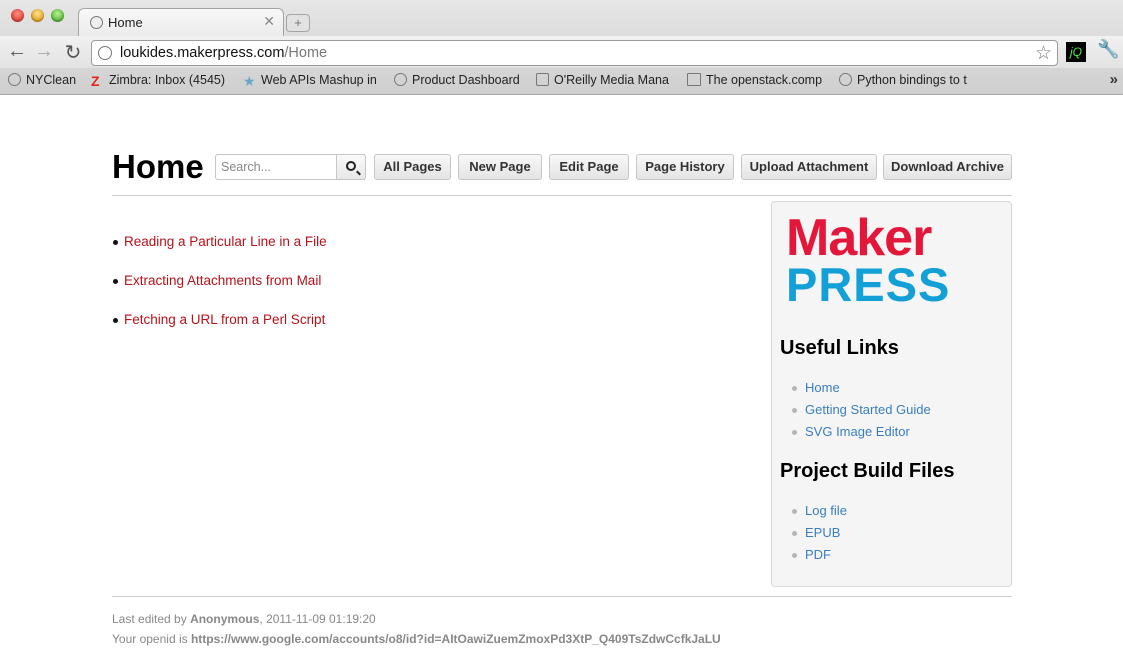  I want to click on tab-title: Home, so click(125, 22).